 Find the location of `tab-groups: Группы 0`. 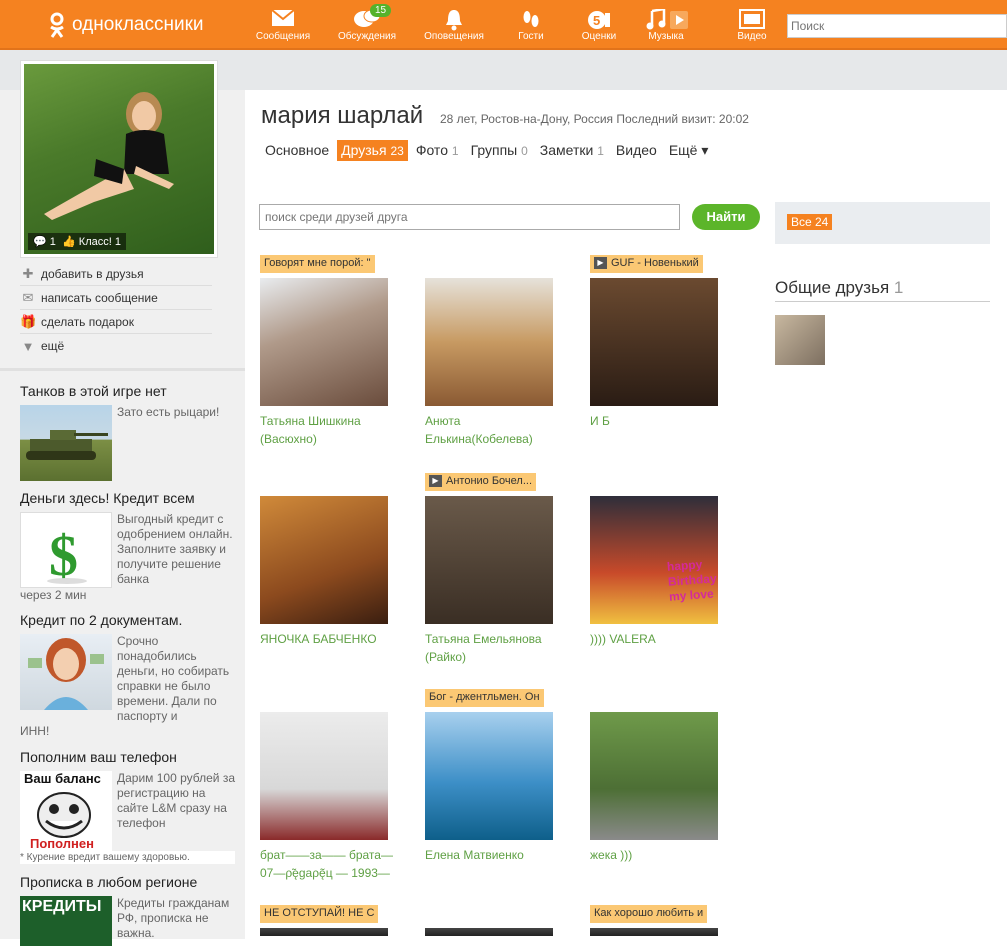

tab-groups: Группы 0 is located at coordinates (499, 150).